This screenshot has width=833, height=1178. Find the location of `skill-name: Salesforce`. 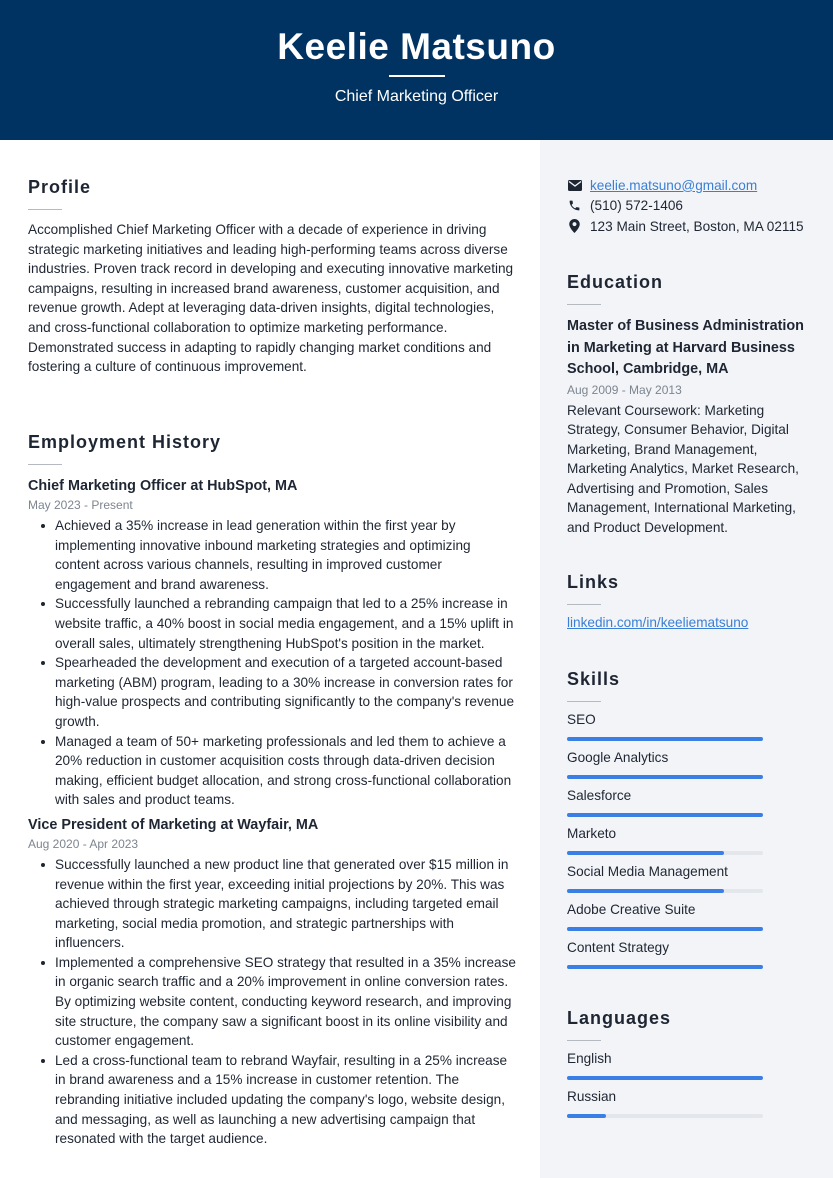

skill-name: Salesforce is located at coordinates (599, 795).